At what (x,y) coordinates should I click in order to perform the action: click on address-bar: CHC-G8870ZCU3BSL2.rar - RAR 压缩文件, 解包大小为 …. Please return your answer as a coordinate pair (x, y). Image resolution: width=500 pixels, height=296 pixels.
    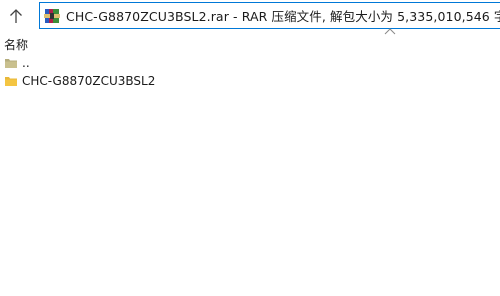
    Looking at the image, I should click on (269, 15).